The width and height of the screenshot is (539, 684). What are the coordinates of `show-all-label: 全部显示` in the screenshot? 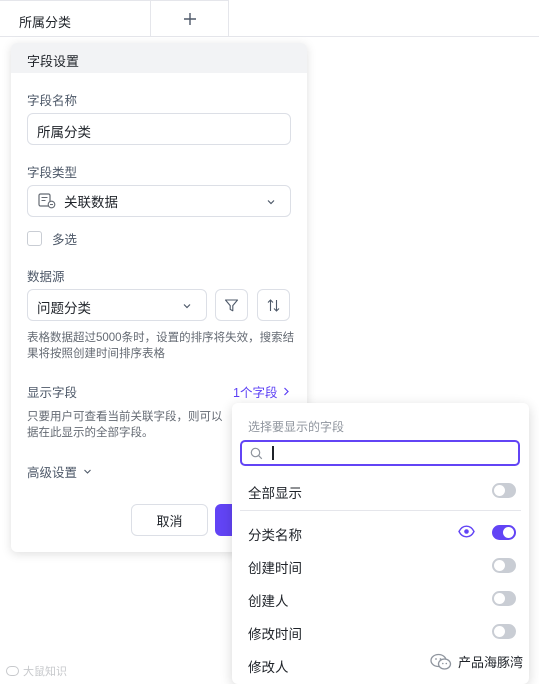 It's located at (275, 493).